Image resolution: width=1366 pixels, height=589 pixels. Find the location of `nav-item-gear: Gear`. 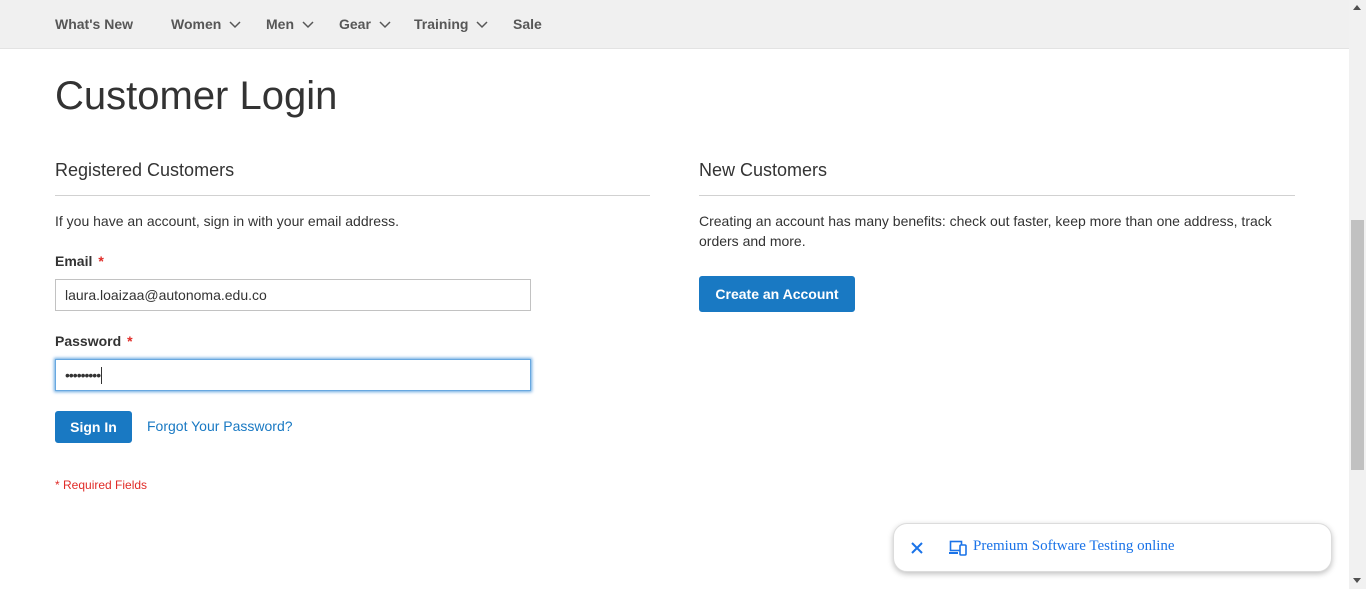

nav-item-gear: Gear is located at coordinates (365, 24).